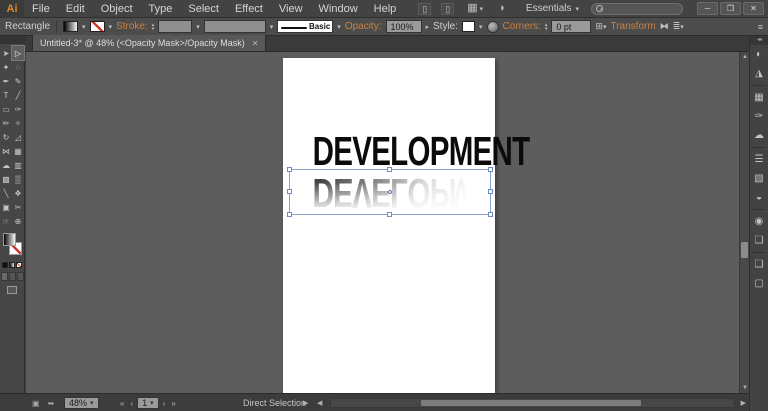 The width and height of the screenshot is (768, 411). Describe the element at coordinates (744, 222) in the screenshot. I see `vertical-scrollbar: ▲ ▼` at that location.